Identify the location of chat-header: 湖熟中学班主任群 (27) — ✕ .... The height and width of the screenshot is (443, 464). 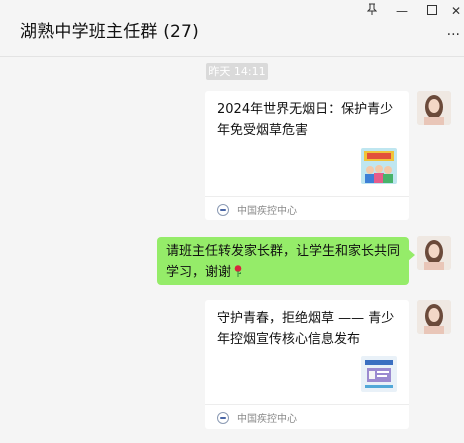
(232, 28).